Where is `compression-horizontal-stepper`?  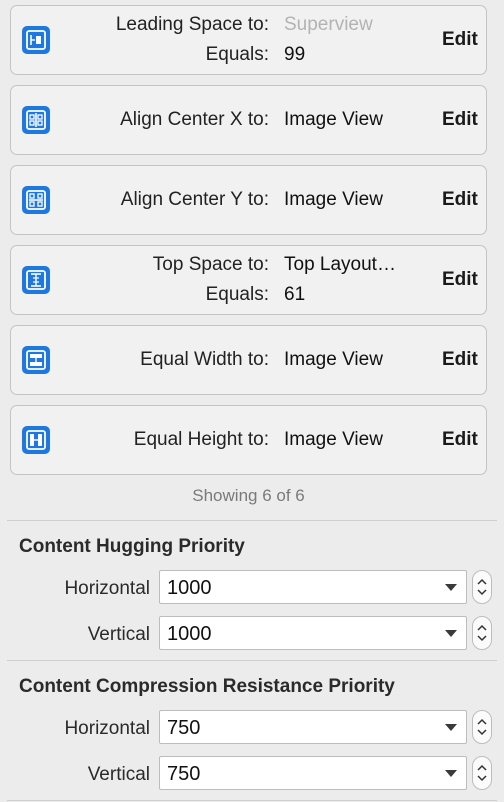 compression-horizontal-stepper is located at coordinates (482, 727).